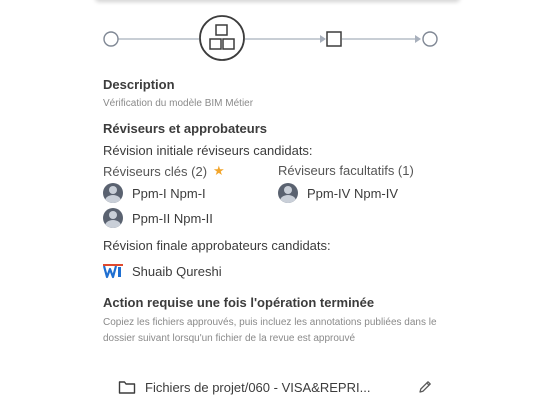  I want to click on key-reviewers-title: Réviseurs clés (2) ★, so click(164, 171).